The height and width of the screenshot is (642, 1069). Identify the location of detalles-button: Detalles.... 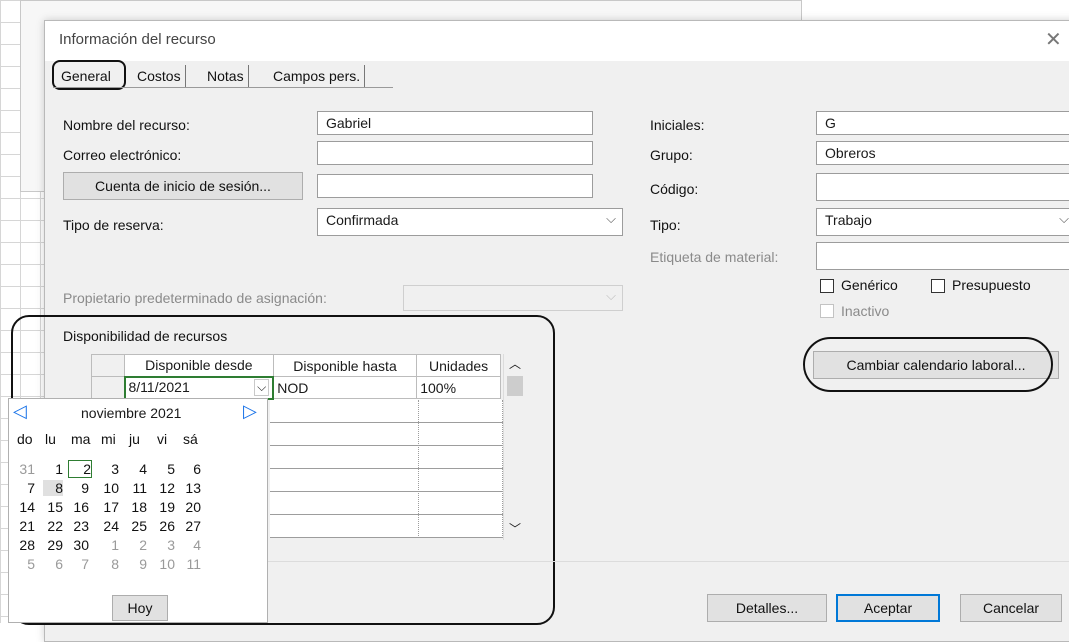
(767, 608).